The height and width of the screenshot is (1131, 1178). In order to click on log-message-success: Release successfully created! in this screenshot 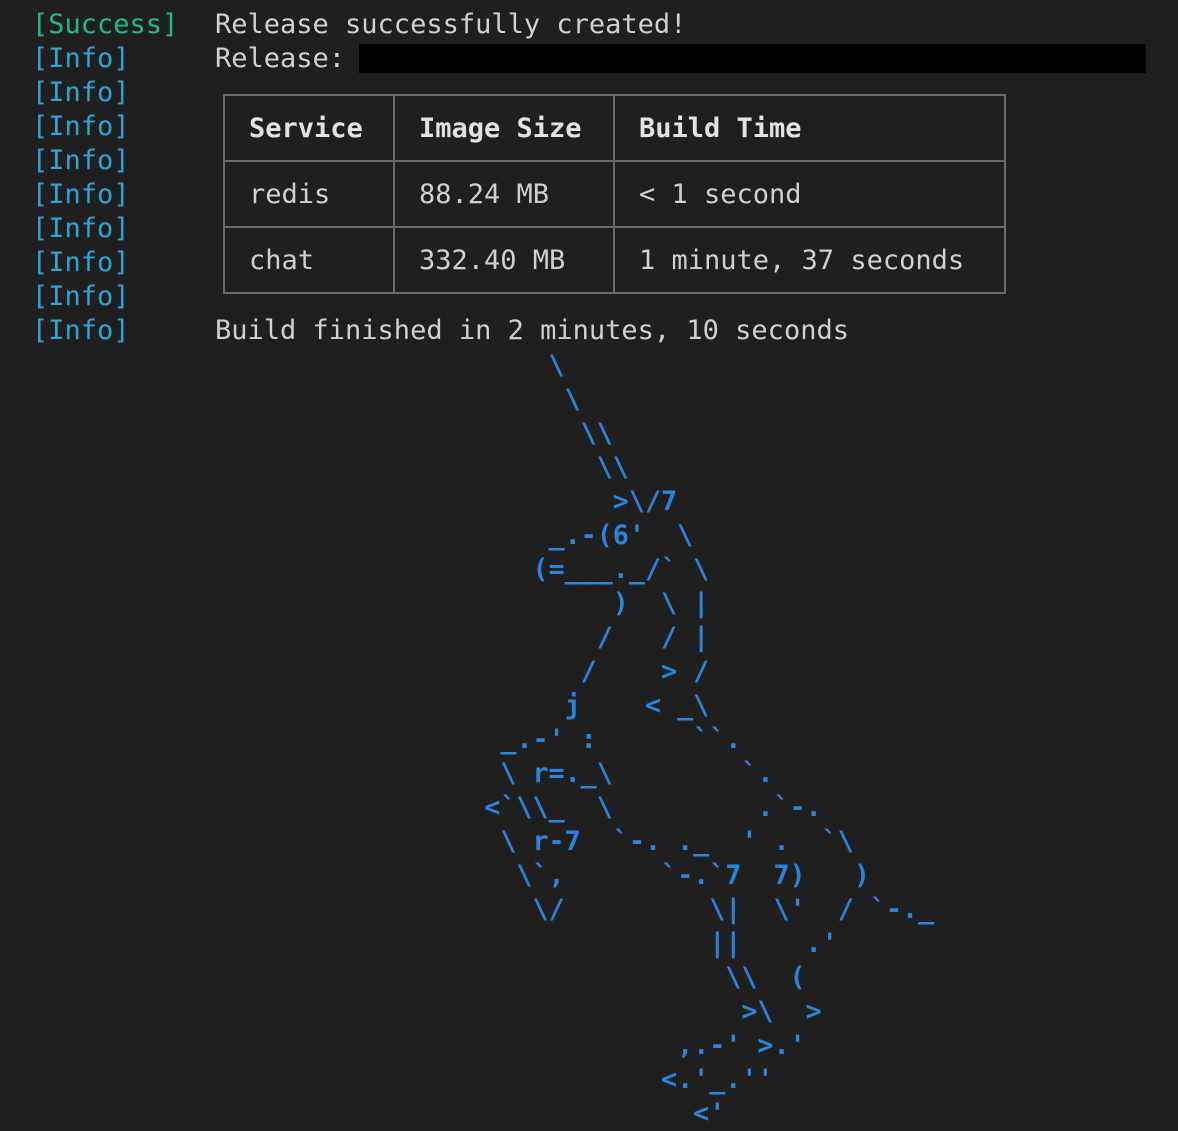, I will do `click(451, 24)`.